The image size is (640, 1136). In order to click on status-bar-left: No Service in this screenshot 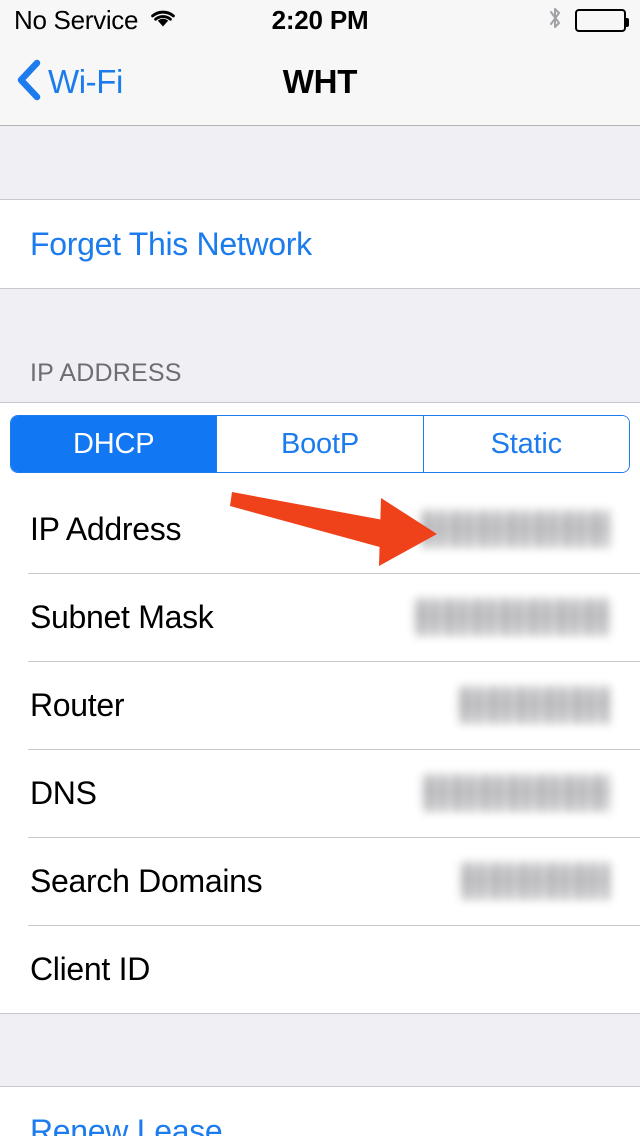, I will do `click(96, 20)`.